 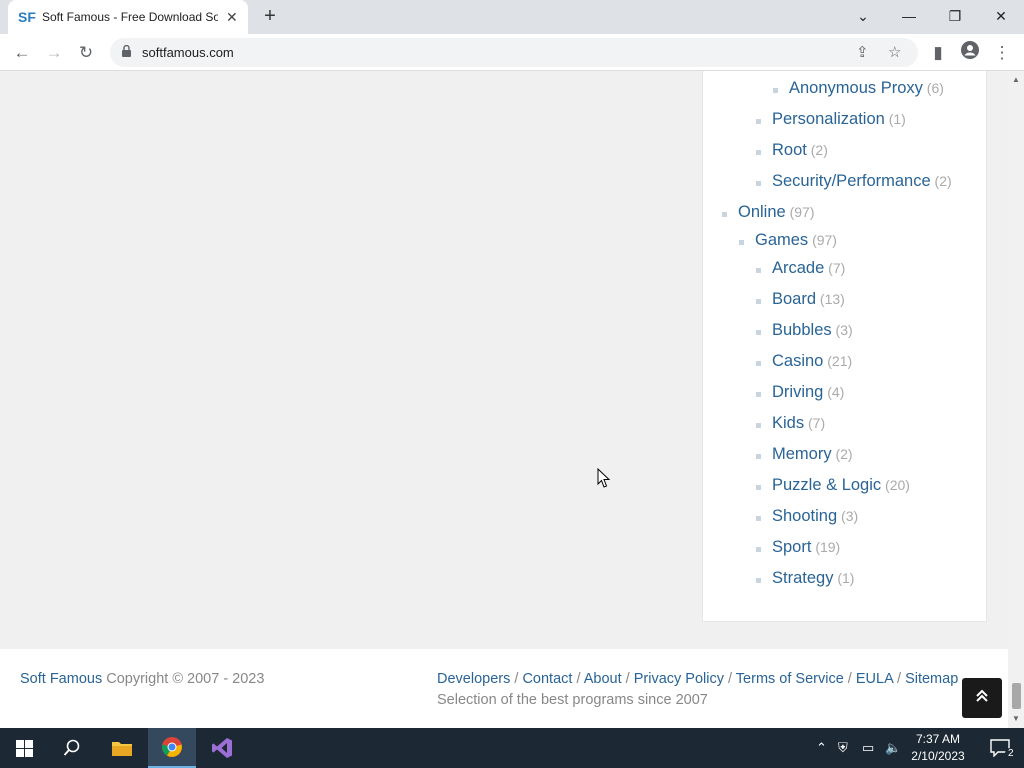 What do you see at coordinates (938, 748) in the screenshot?
I see `taskbar-clock: 7:37 AM 2/10/2023` at bounding box center [938, 748].